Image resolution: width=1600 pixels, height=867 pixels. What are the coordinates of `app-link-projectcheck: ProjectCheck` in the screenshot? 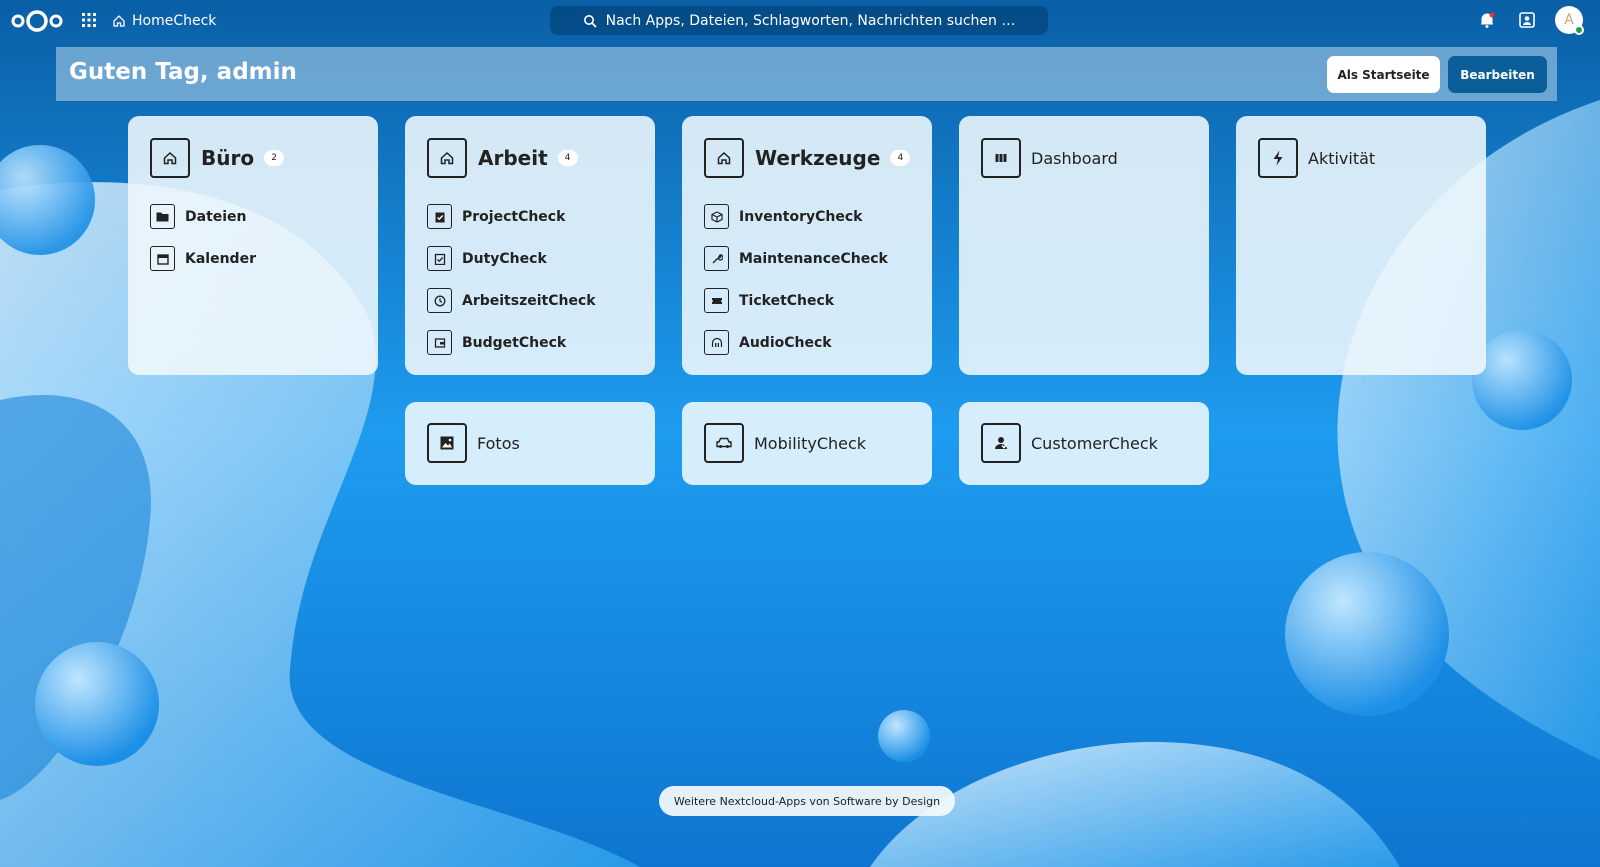 It's located at (511, 216).